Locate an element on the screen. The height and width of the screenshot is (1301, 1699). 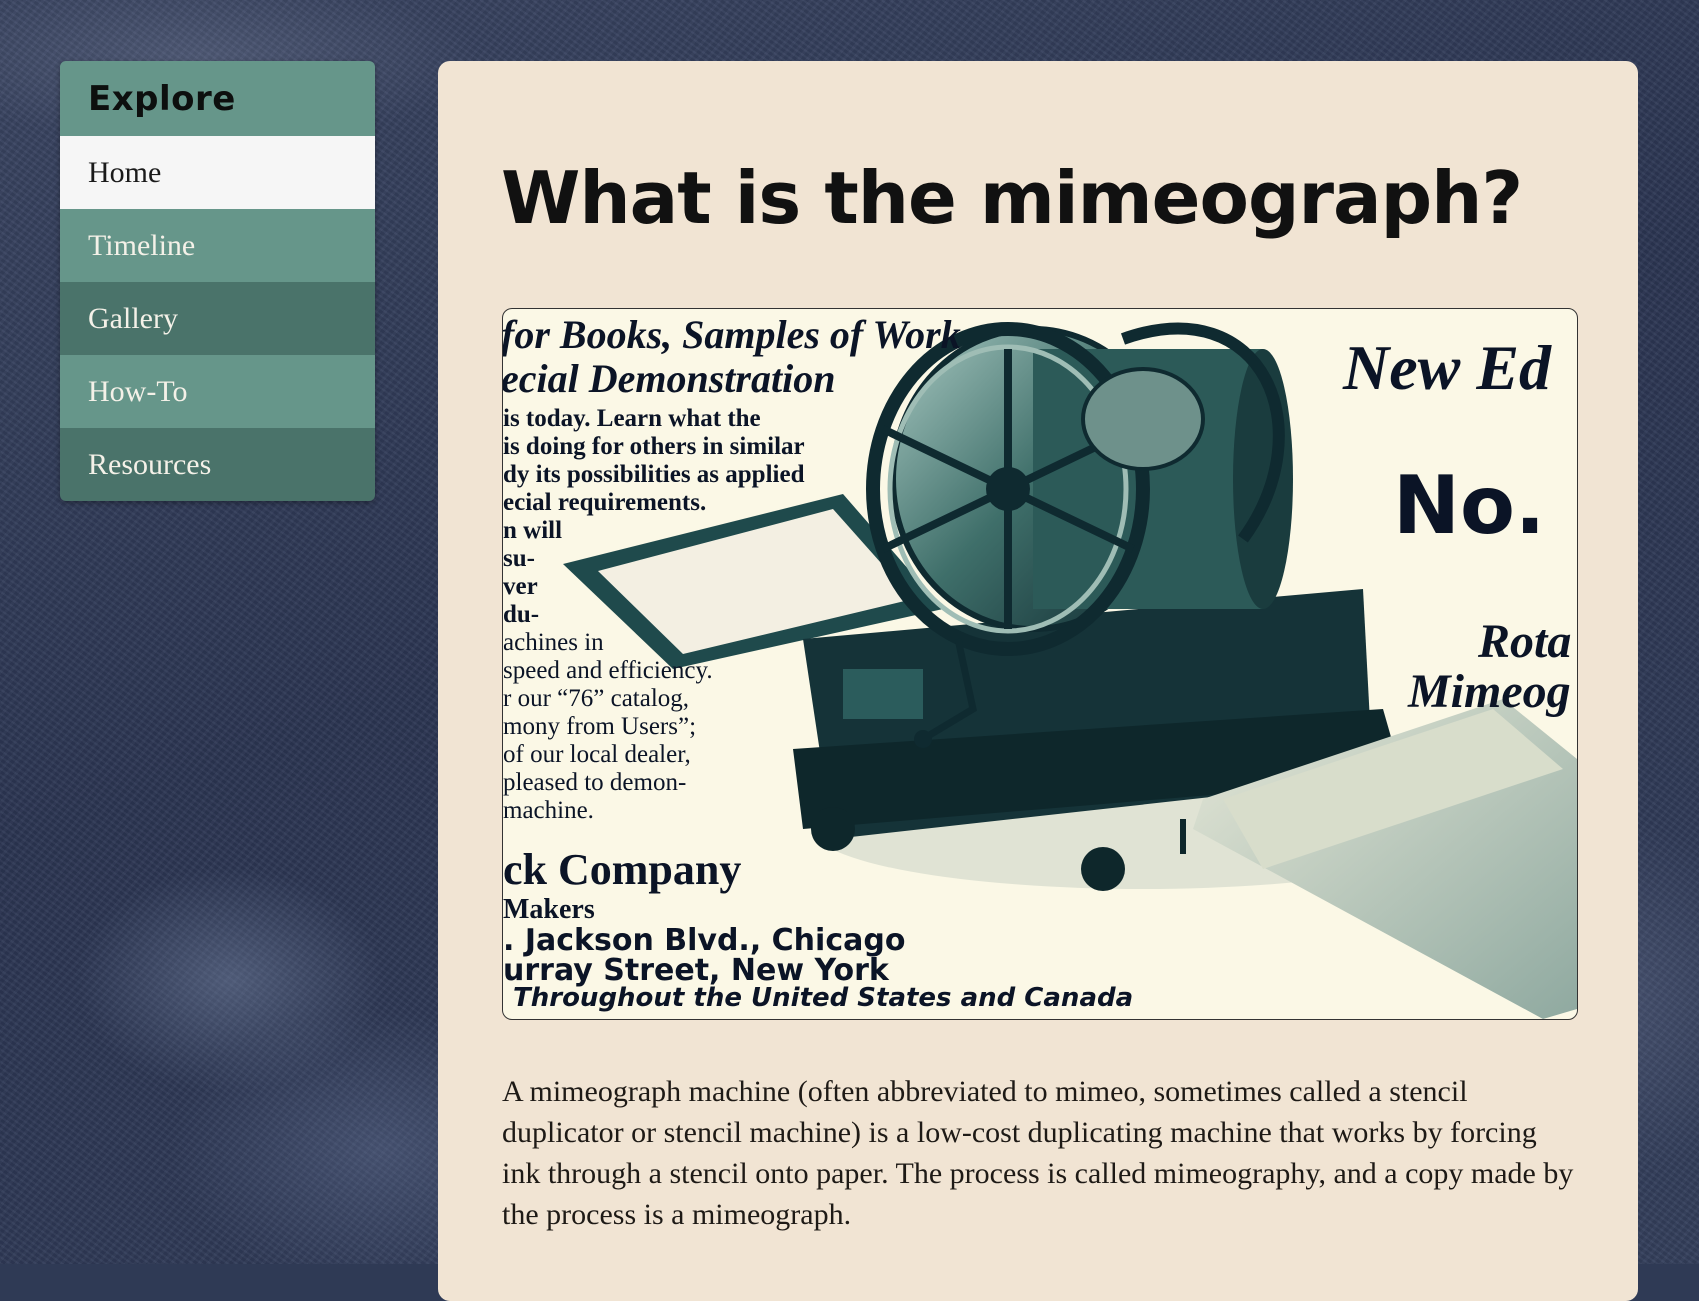
ad-body-line: is doing for others in similar is located at coordinates (654, 446).